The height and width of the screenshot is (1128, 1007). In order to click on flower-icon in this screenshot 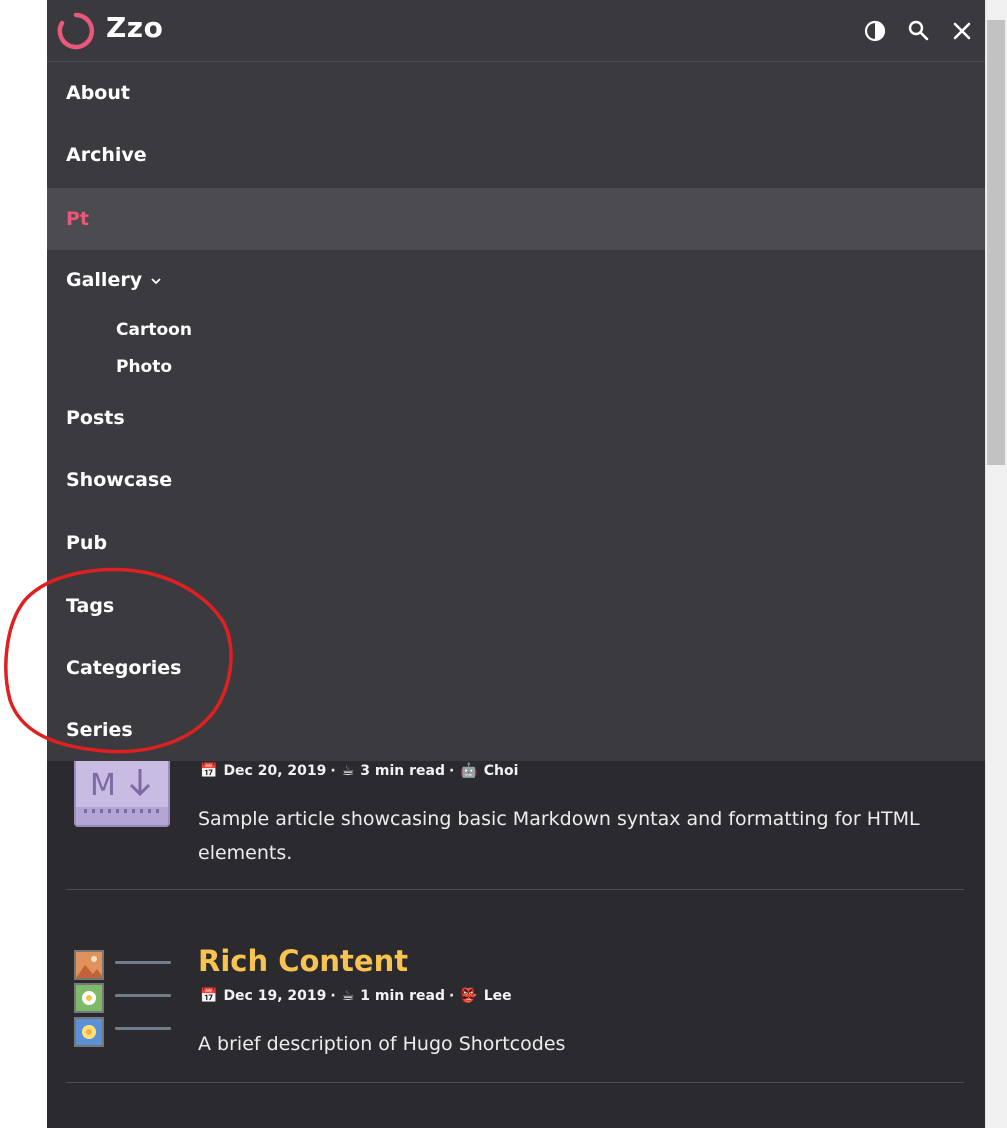, I will do `click(89, 998)`.